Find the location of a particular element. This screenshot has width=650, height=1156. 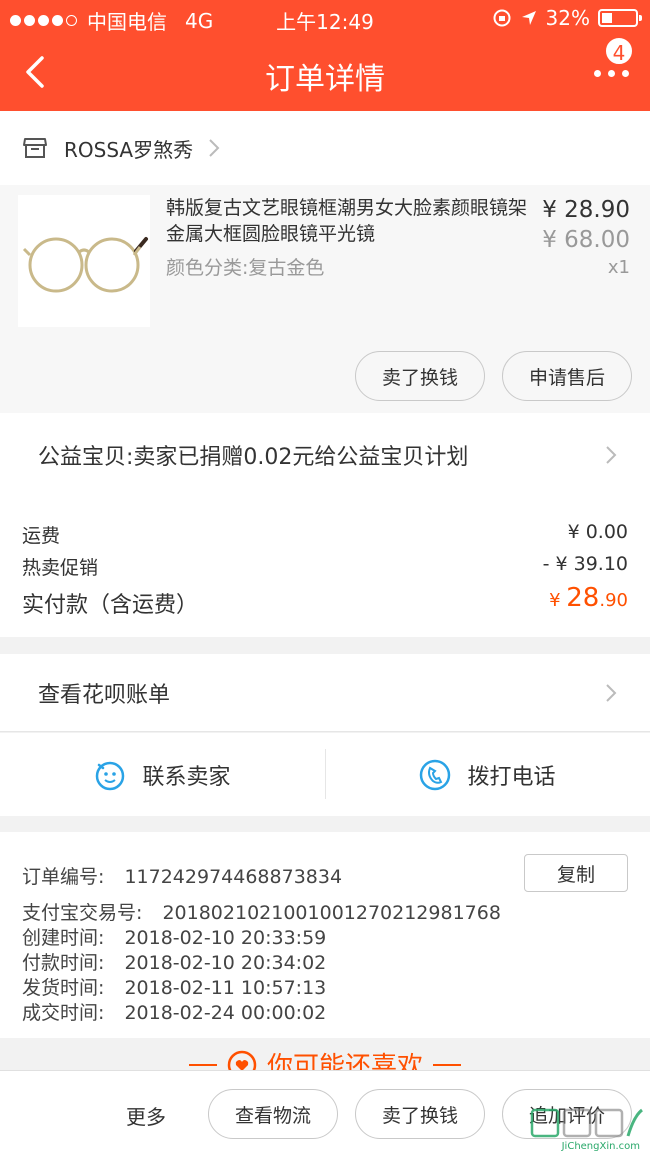

heart-icon is located at coordinates (242, 1061).